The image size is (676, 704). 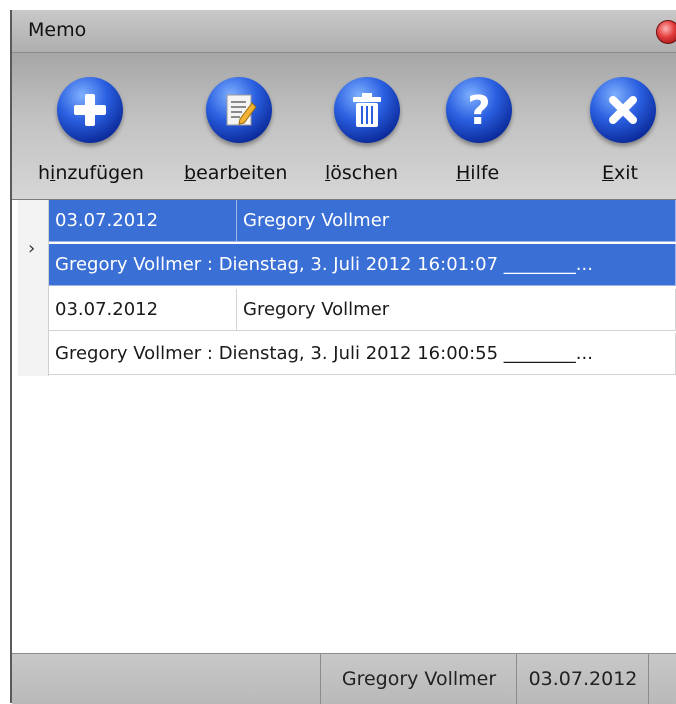 I want to click on current-row-indicator-icon: ›, so click(x=32, y=248).